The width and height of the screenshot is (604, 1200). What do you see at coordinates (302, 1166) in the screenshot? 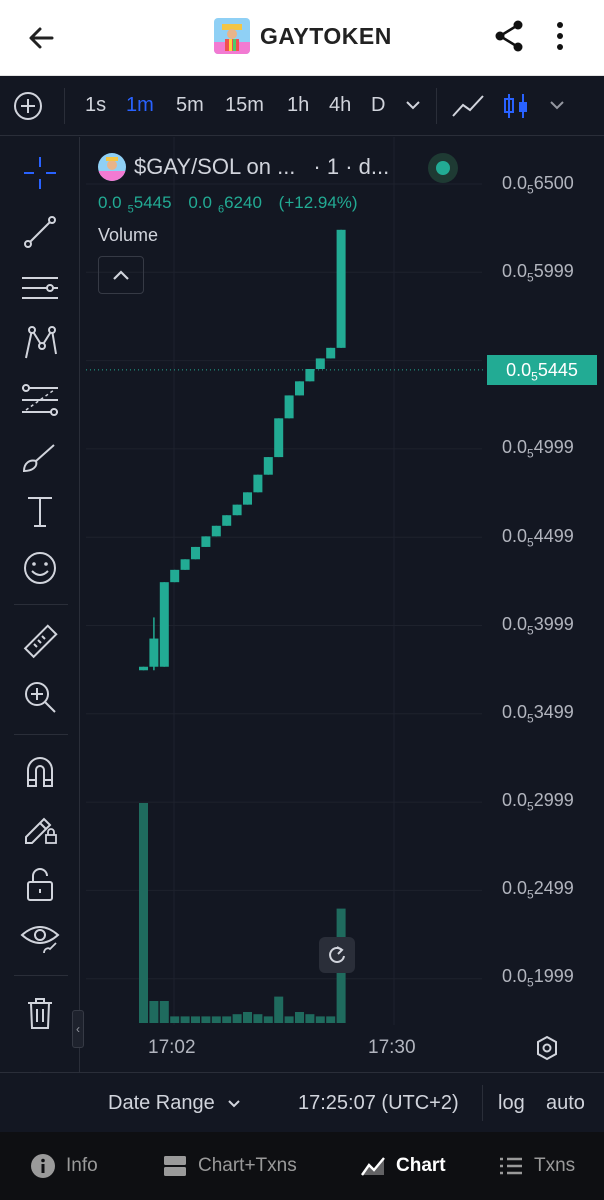
I see `bottom-navigation: Info Chart+Txns Chart Txns` at bounding box center [302, 1166].